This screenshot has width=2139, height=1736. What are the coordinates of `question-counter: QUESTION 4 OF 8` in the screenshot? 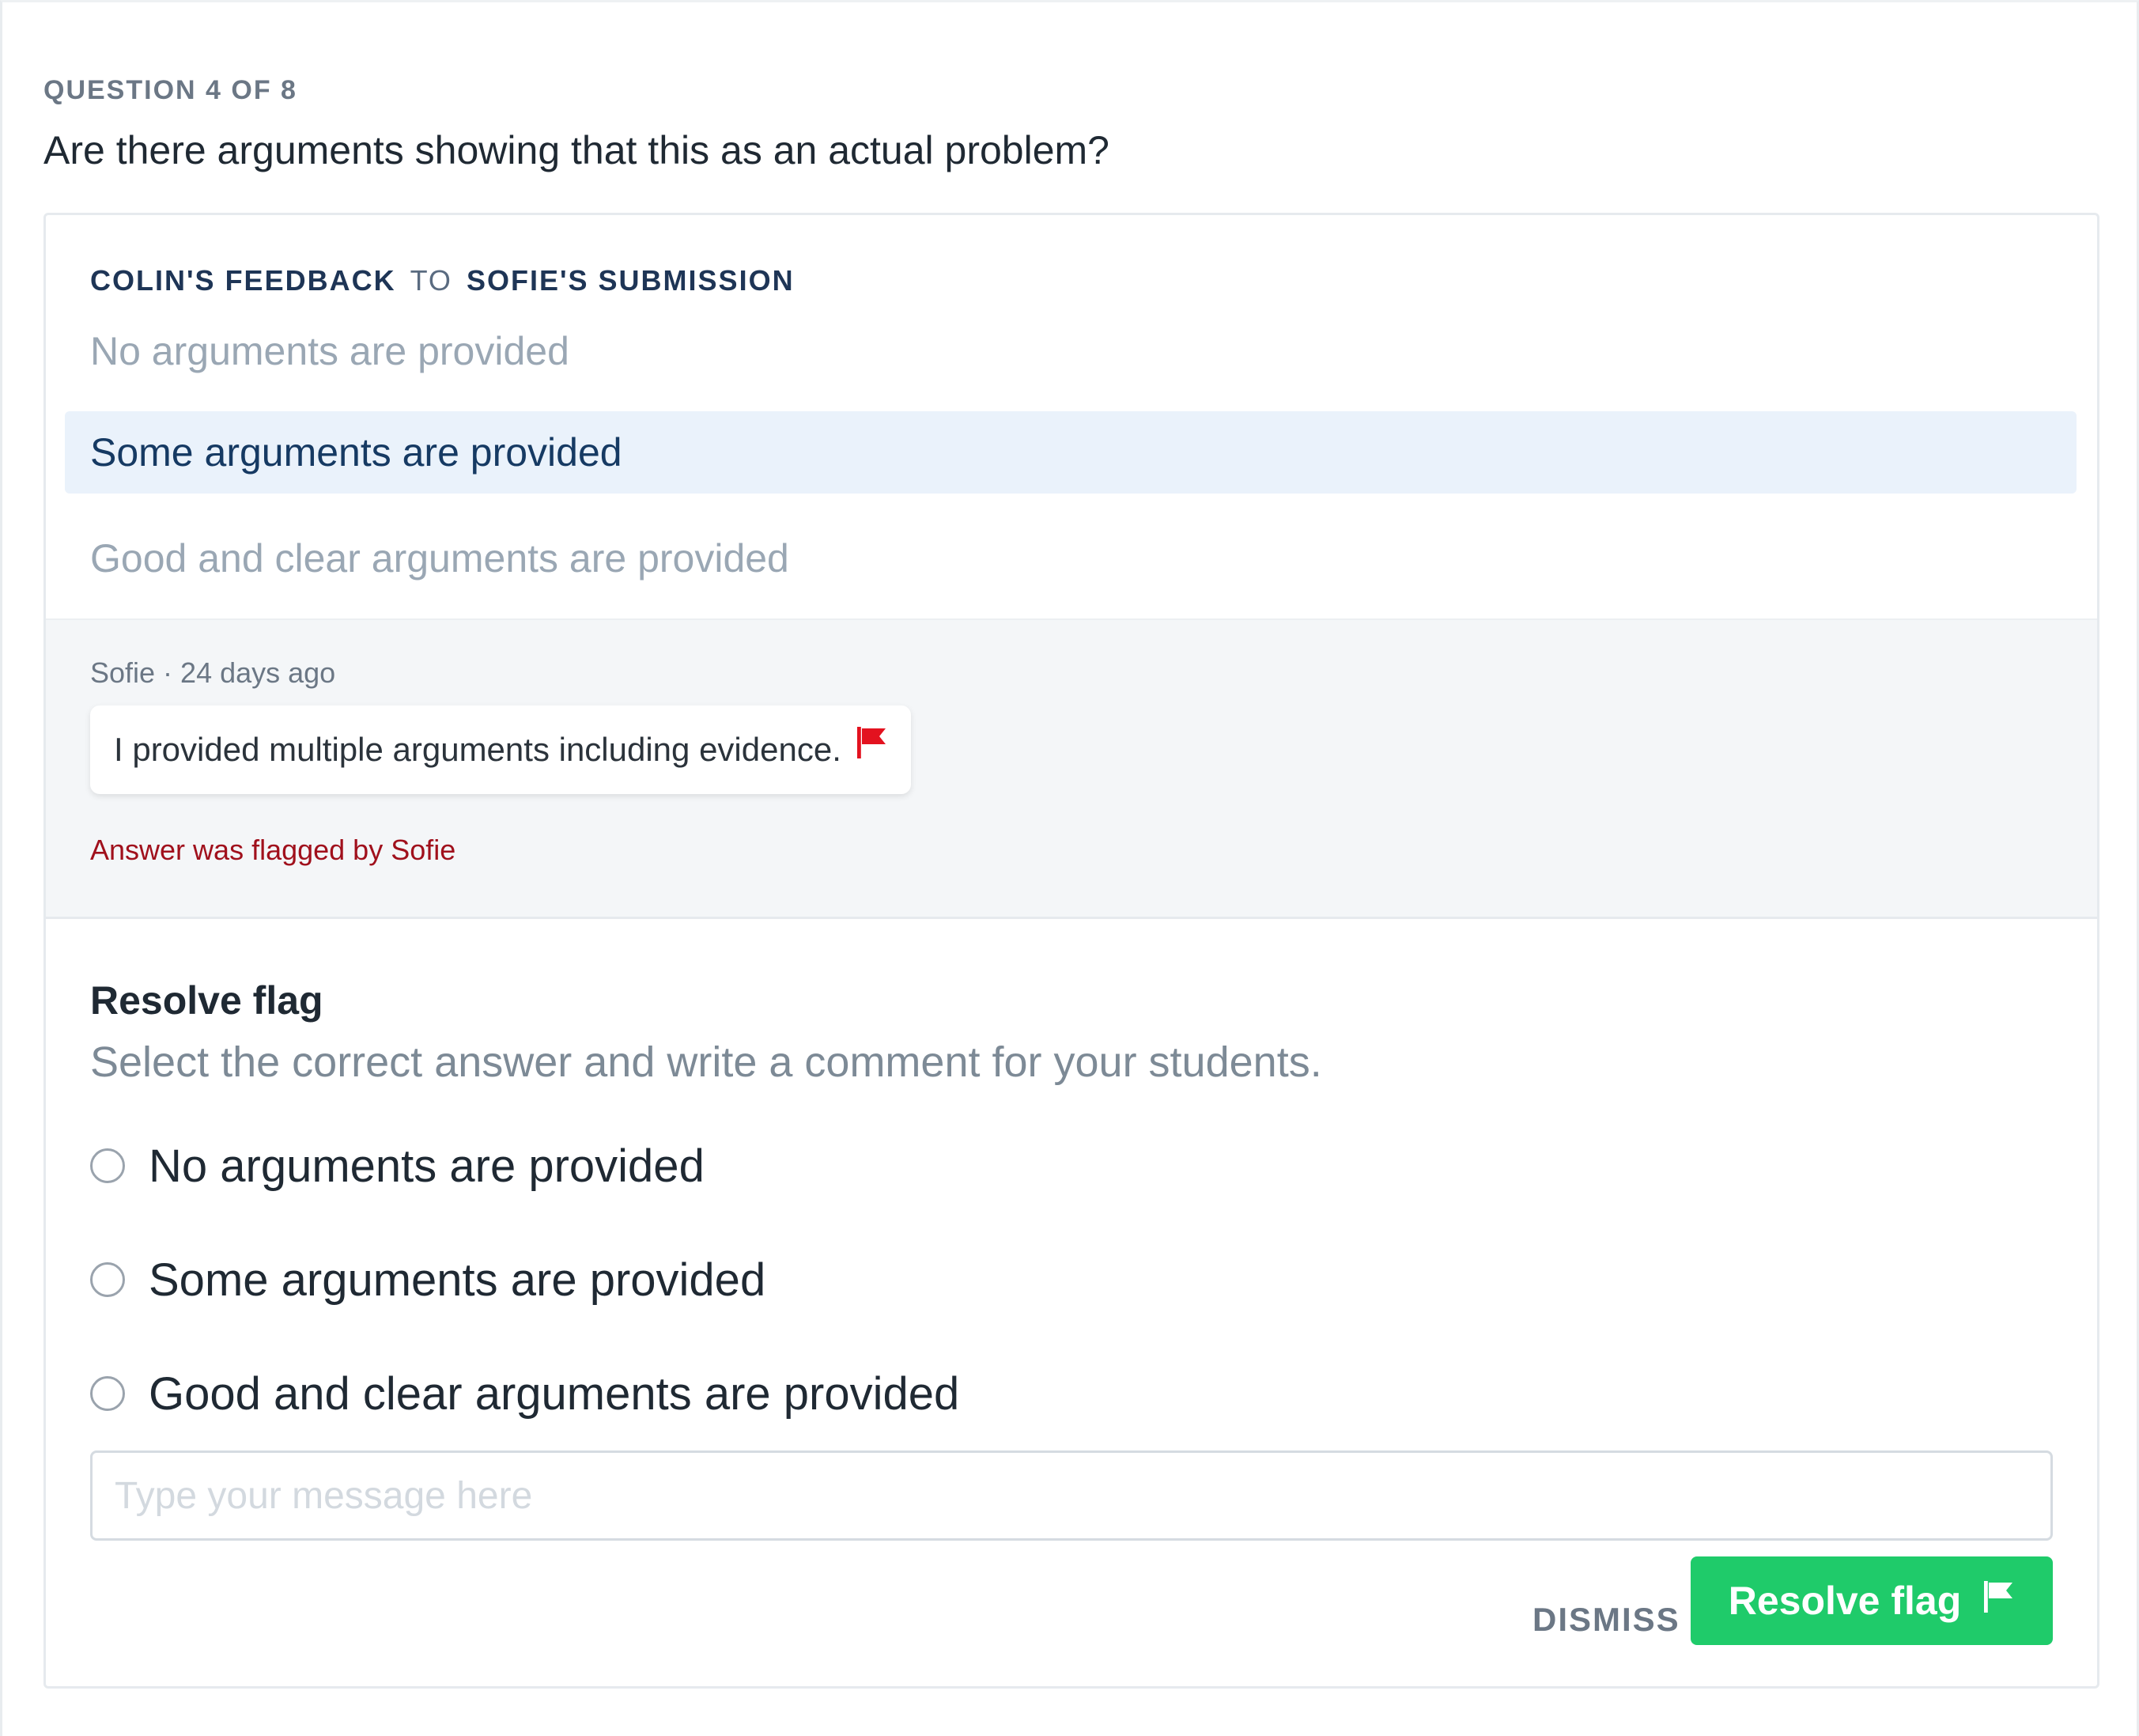 It's located at (170, 90).